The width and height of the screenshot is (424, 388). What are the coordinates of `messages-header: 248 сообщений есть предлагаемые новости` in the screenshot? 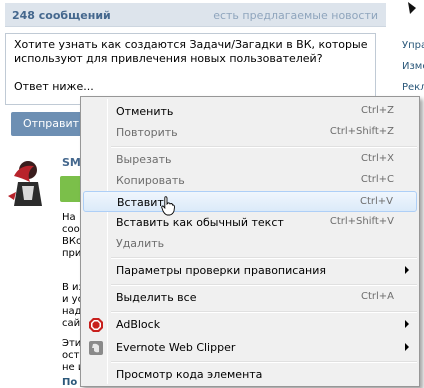 It's located at (195, 15).